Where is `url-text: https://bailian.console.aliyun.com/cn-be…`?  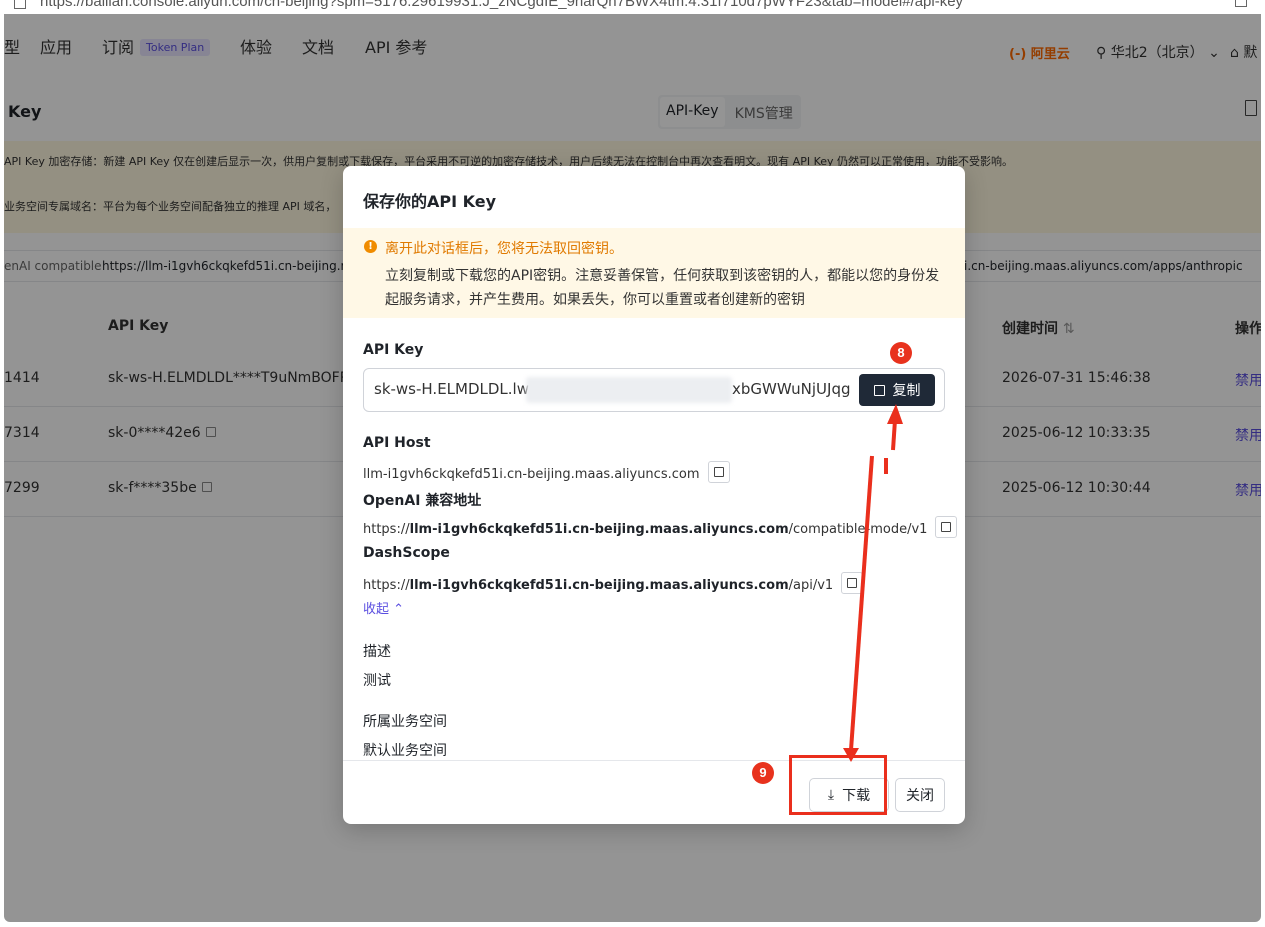 url-text: https://bailian.console.aliyun.com/cn-be… is located at coordinates (501, 5).